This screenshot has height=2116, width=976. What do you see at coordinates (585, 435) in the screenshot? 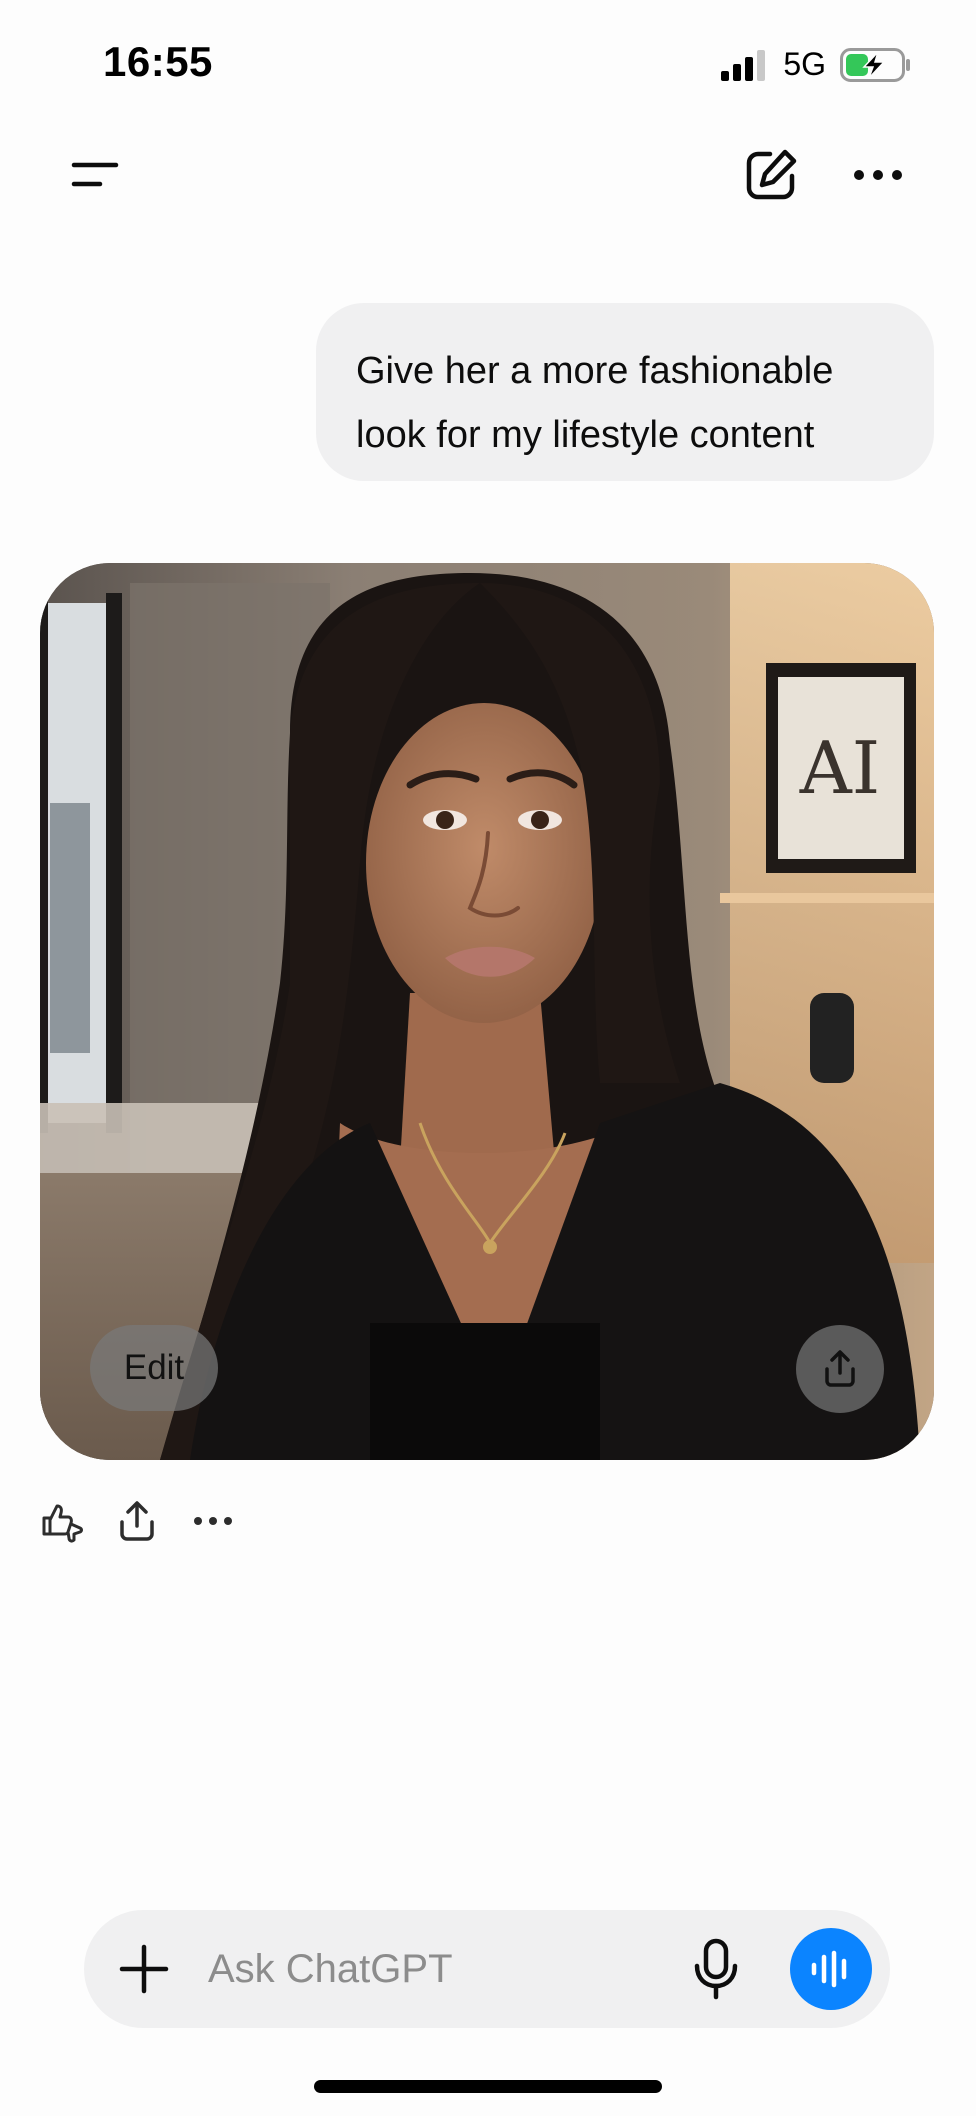
I see `user-message-line: look for my lifestyle content` at bounding box center [585, 435].